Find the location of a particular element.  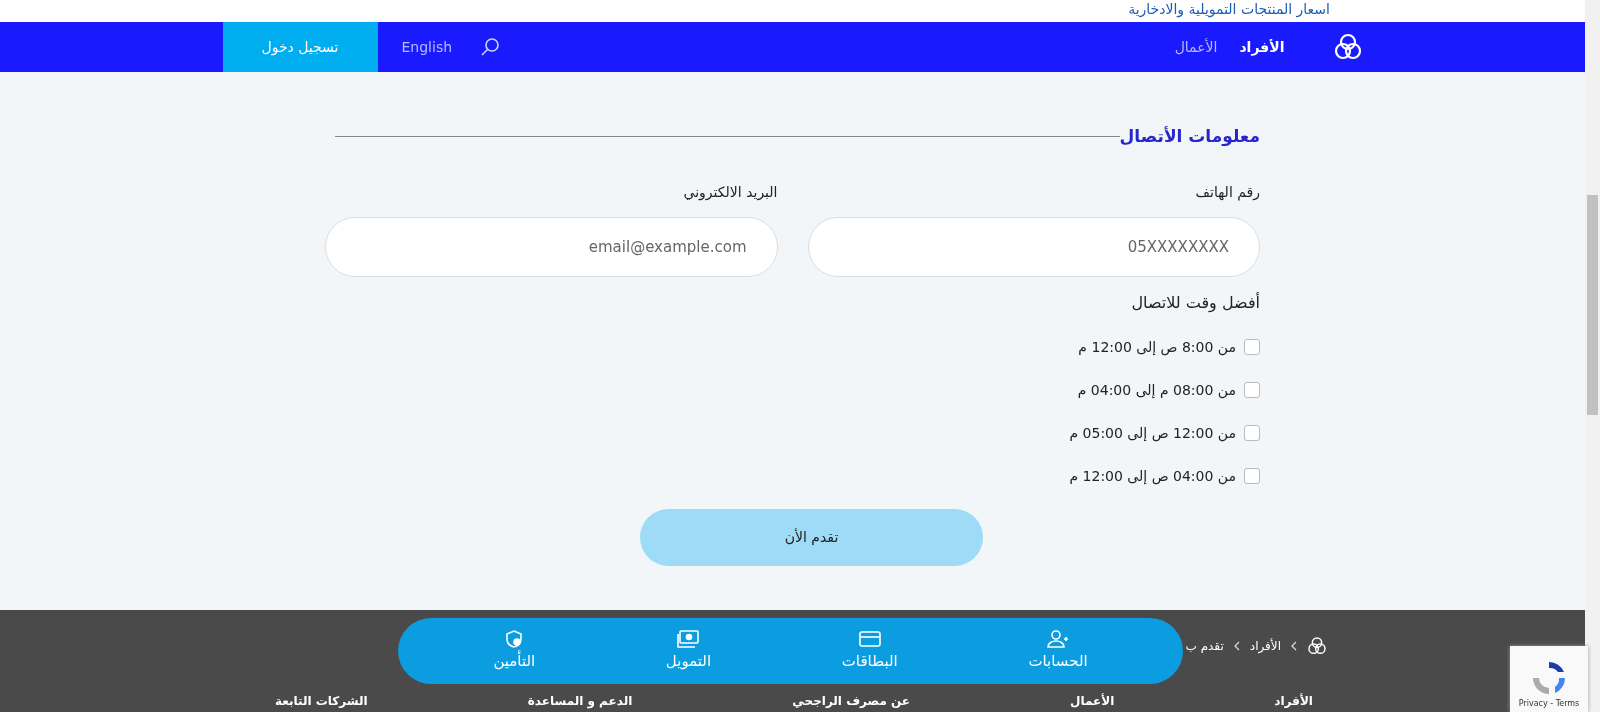

language-link: English is located at coordinates (427, 47).